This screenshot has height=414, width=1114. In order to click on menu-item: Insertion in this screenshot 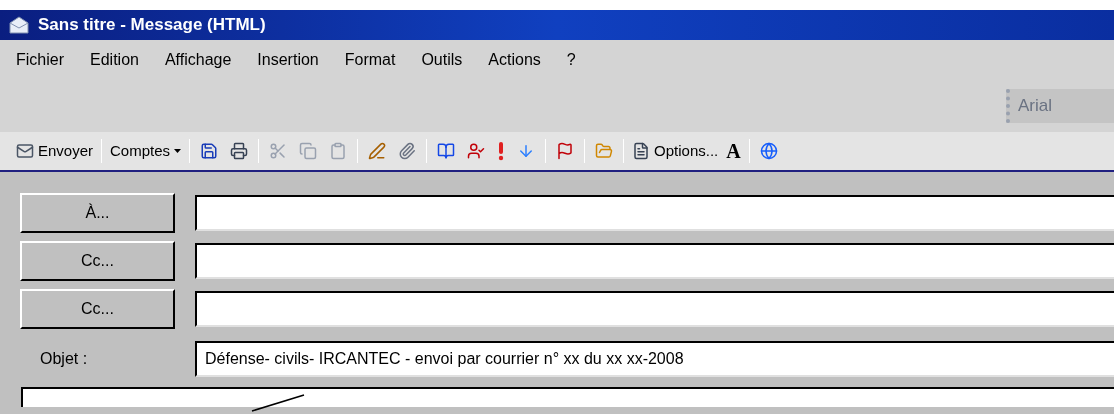, I will do `click(288, 60)`.